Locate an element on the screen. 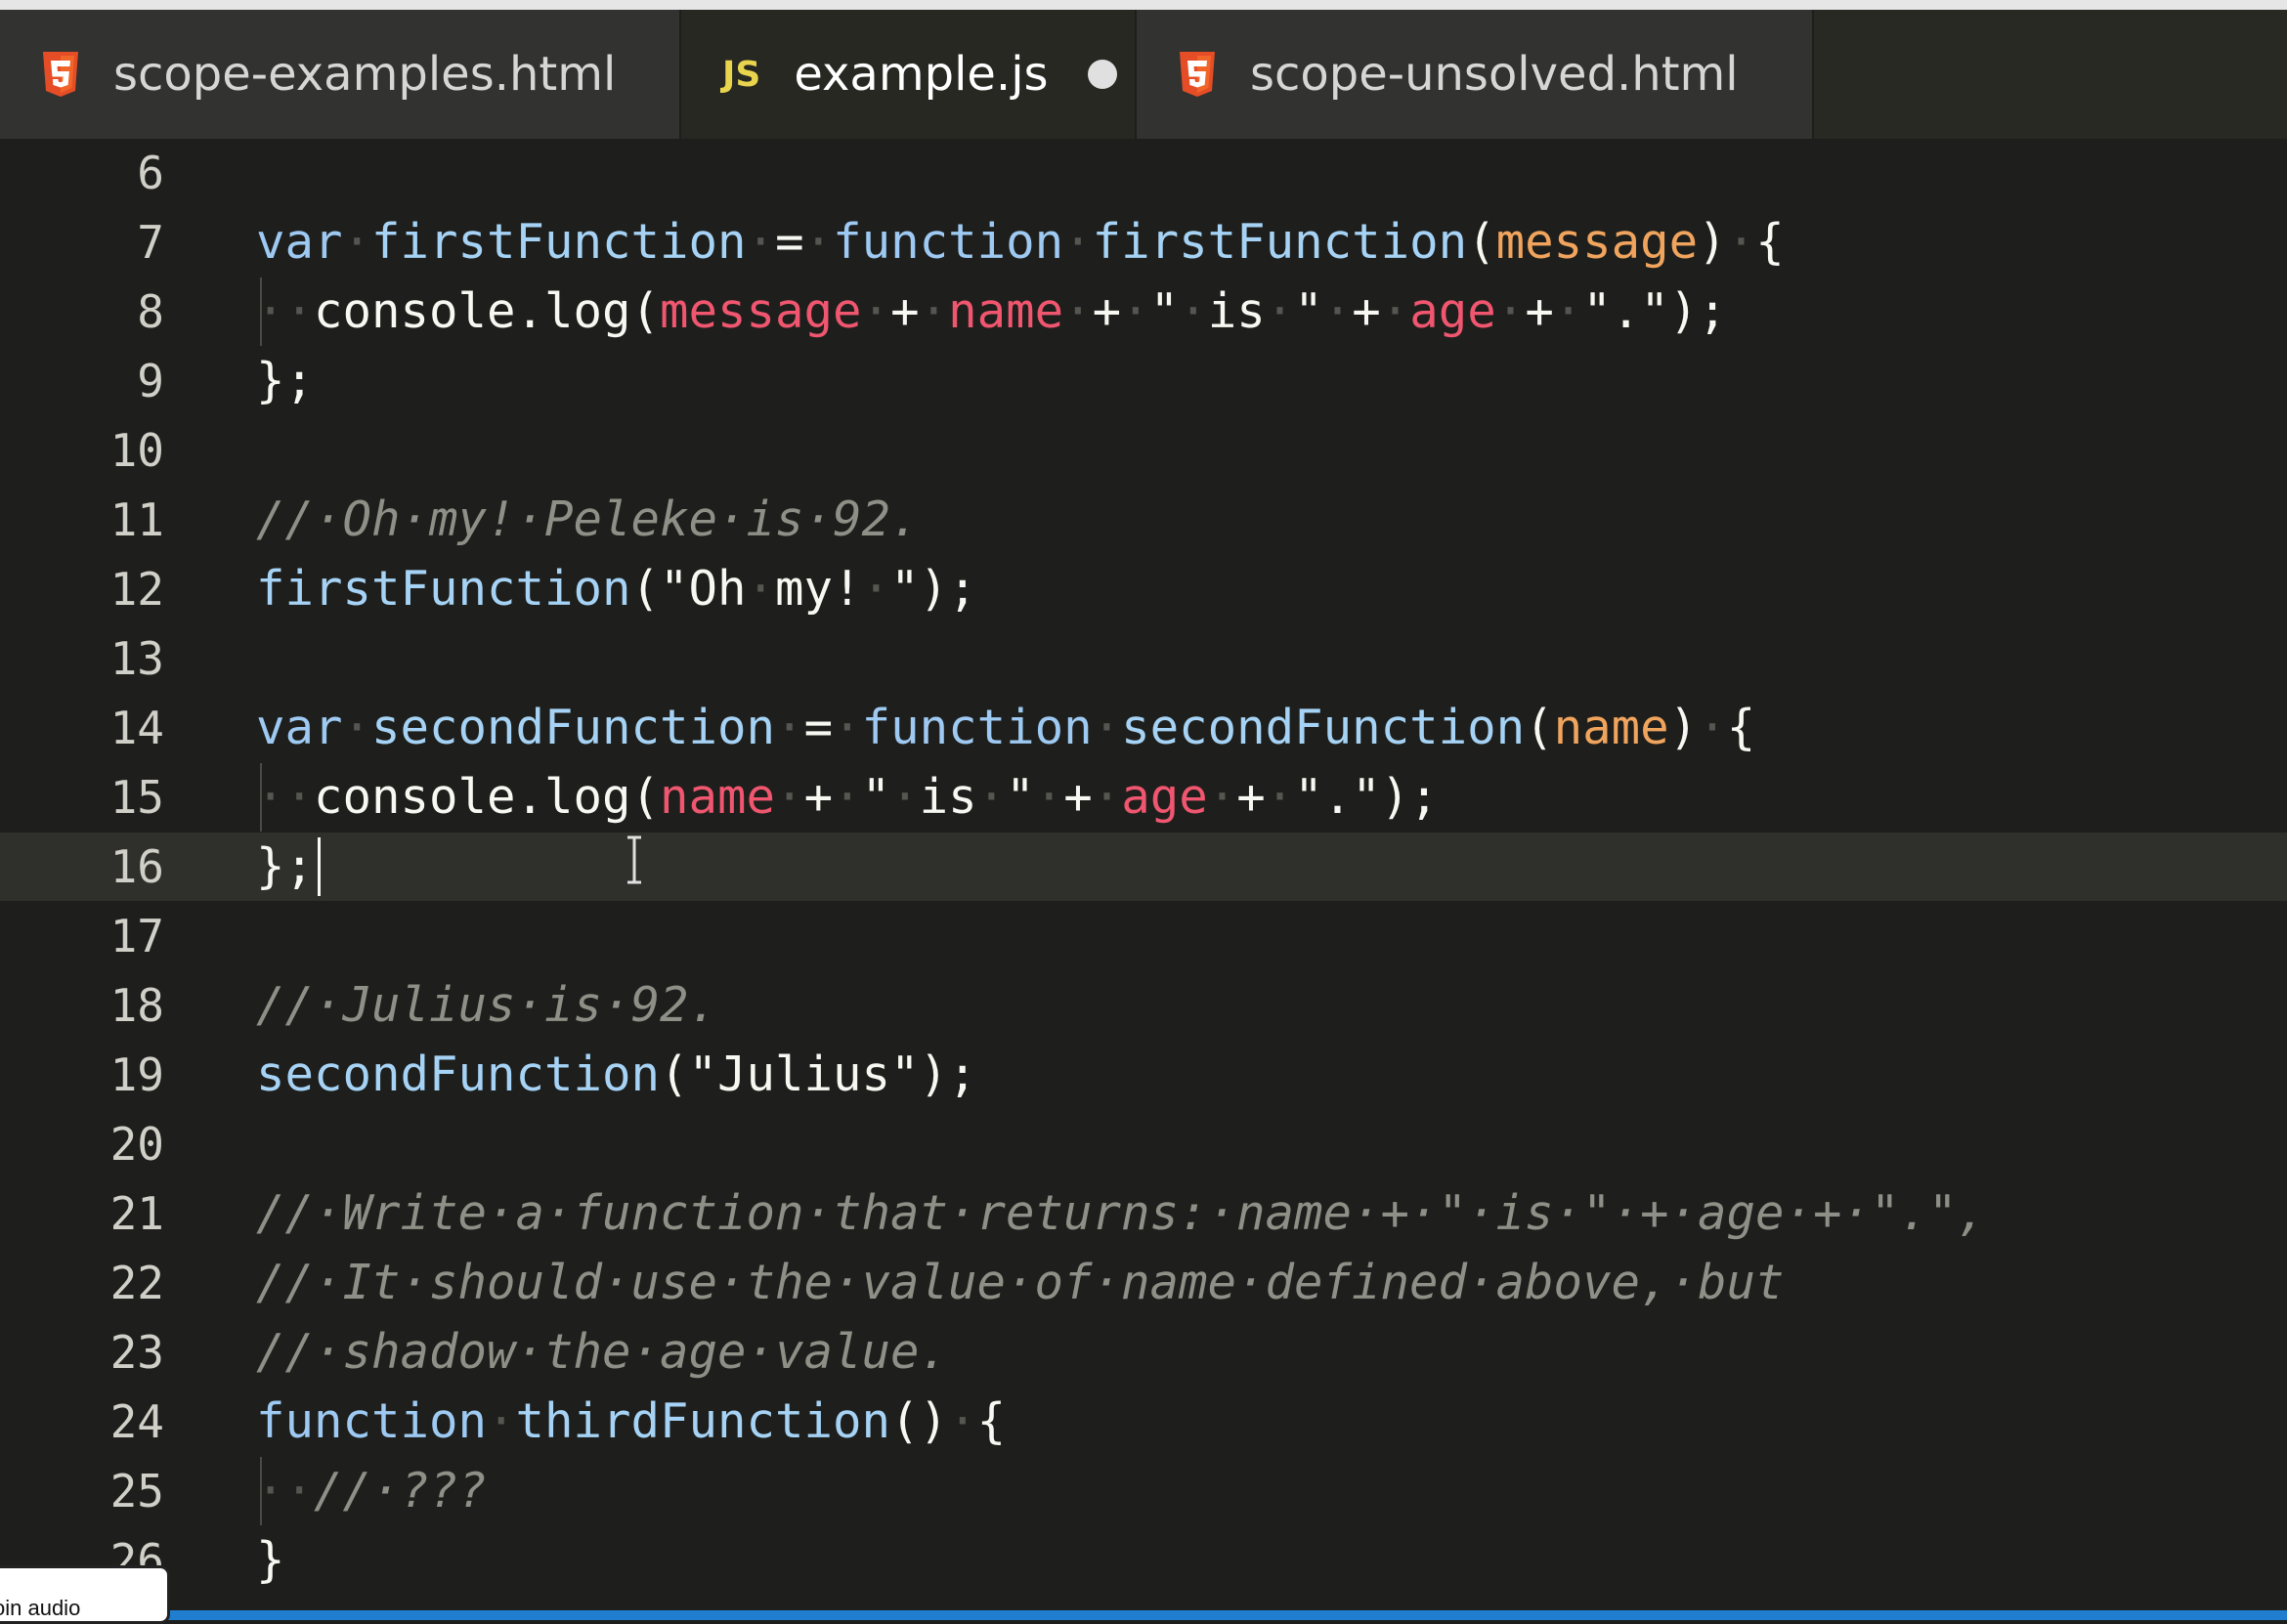 Image resolution: width=2287 pixels, height=1624 pixels. code-line: 16}; is located at coordinates (1143, 867).